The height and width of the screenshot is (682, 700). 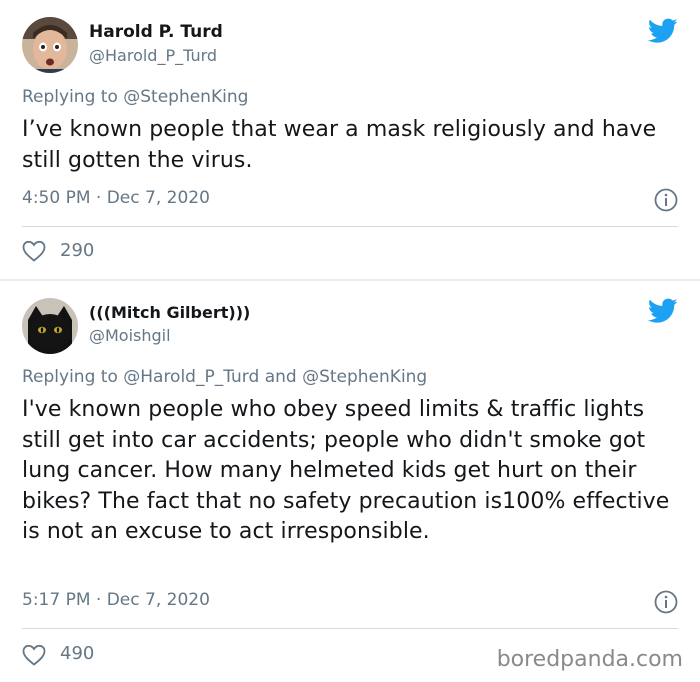 What do you see at coordinates (116, 600) in the screenshot?
I see `tweet-timestamp: 5:17 PM · Dec 7, 2020` at bounding box center [116, 600].